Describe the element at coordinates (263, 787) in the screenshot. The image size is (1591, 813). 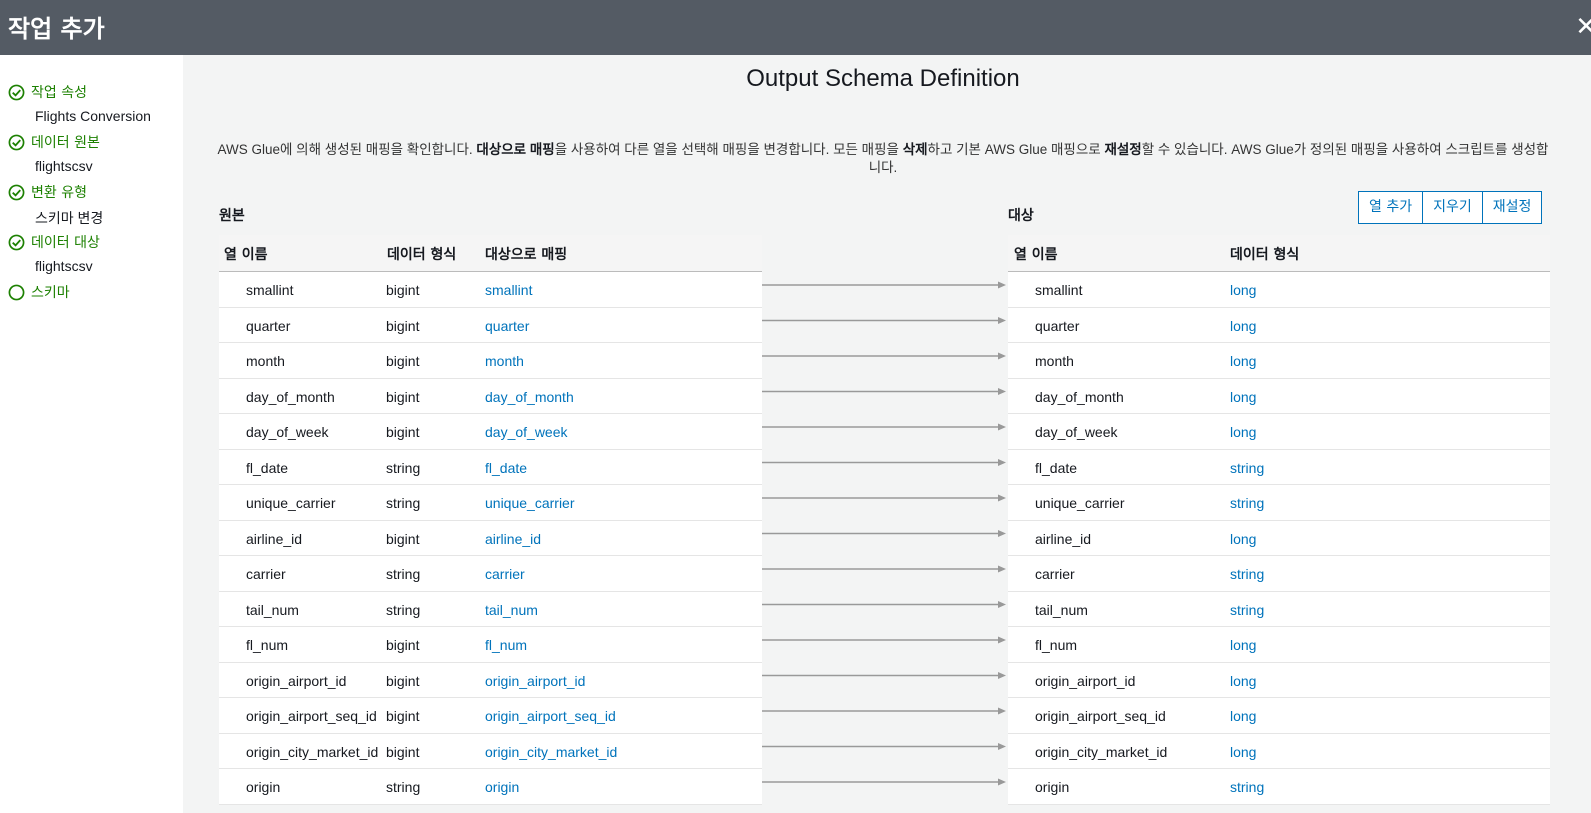
I see `source-column-name: origin` at that location.